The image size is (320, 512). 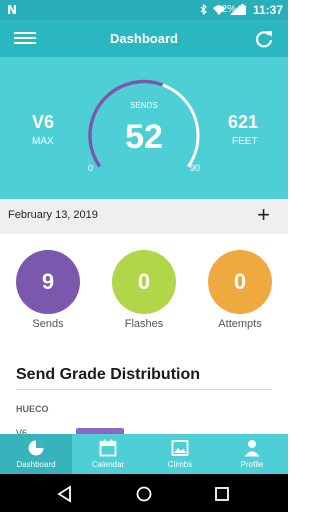 I want to click on bottom-nav: Dashboard Calendar Climbs Profile, so click(x=144, y=454).